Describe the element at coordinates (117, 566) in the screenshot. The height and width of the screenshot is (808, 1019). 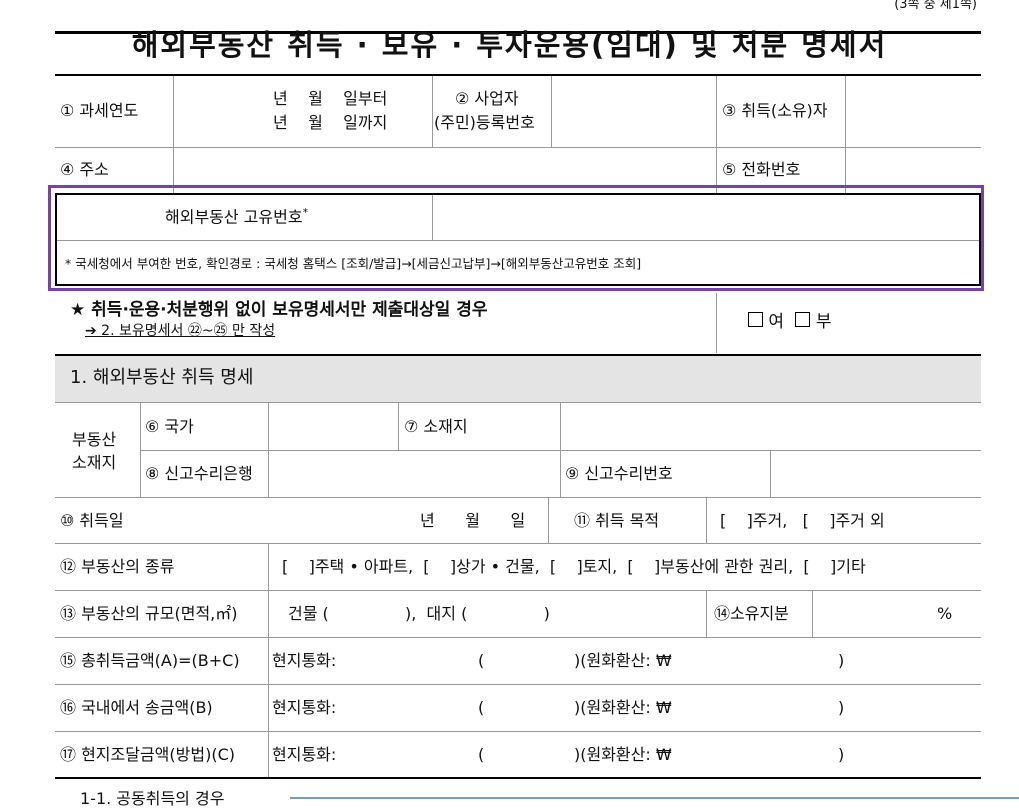
I see `type-label: ⑫ 부동산의 종류` at that location.